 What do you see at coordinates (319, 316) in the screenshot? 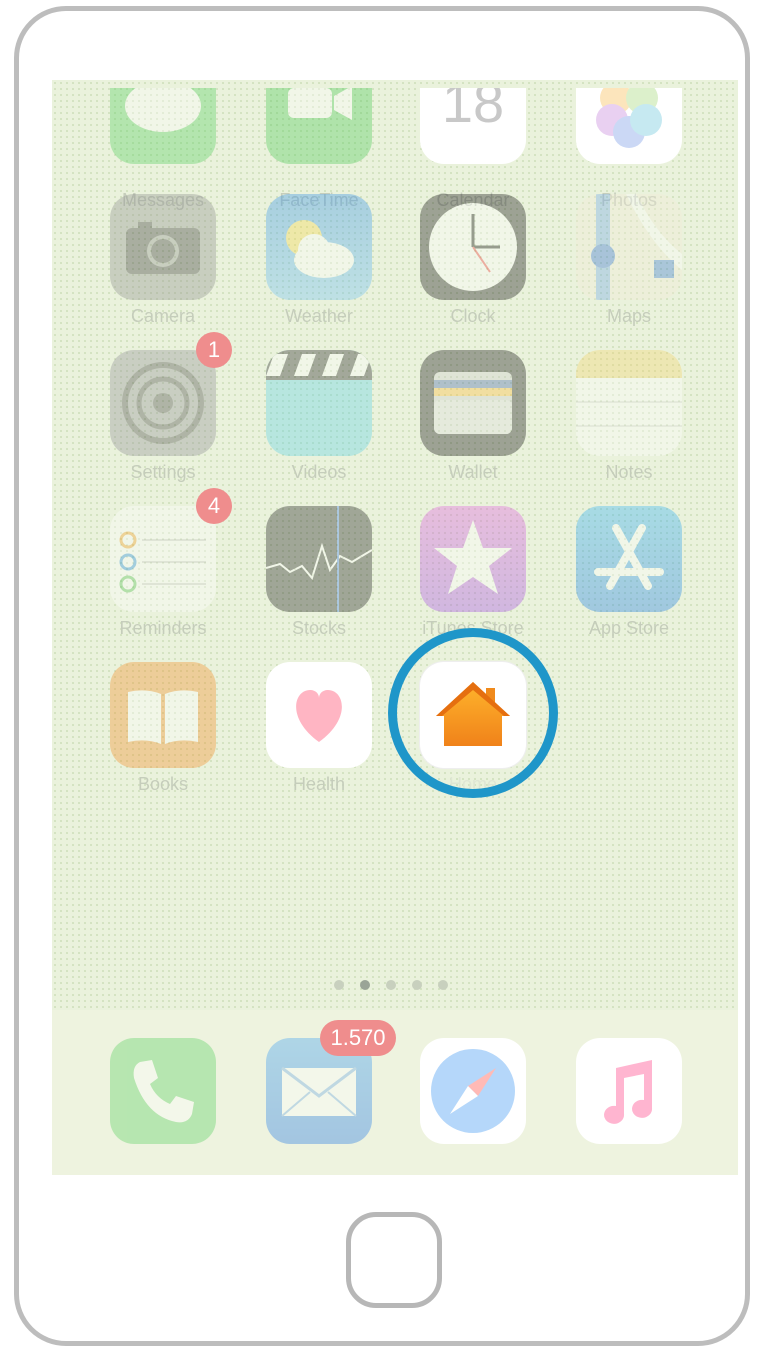
I see `app-label: Weather` at bounding box center [319, 316].